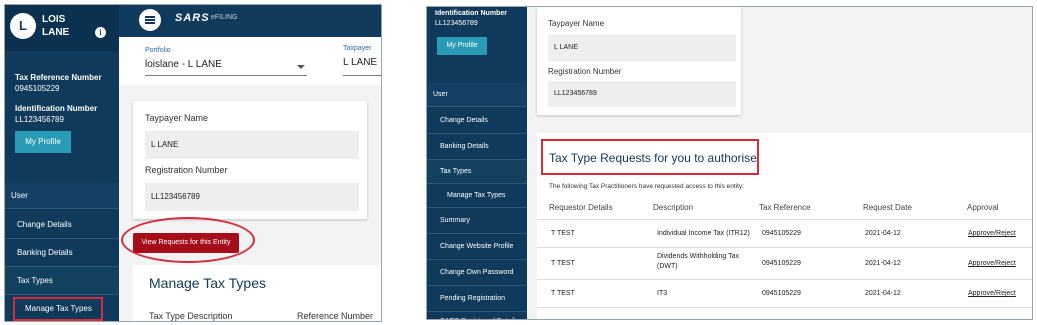 This screenshot has width=1037, height=325. What do you see at coordinates (887, 207) in the screenshot?
I see `th-request-date: Request Date` at bounding box center [887, 207].